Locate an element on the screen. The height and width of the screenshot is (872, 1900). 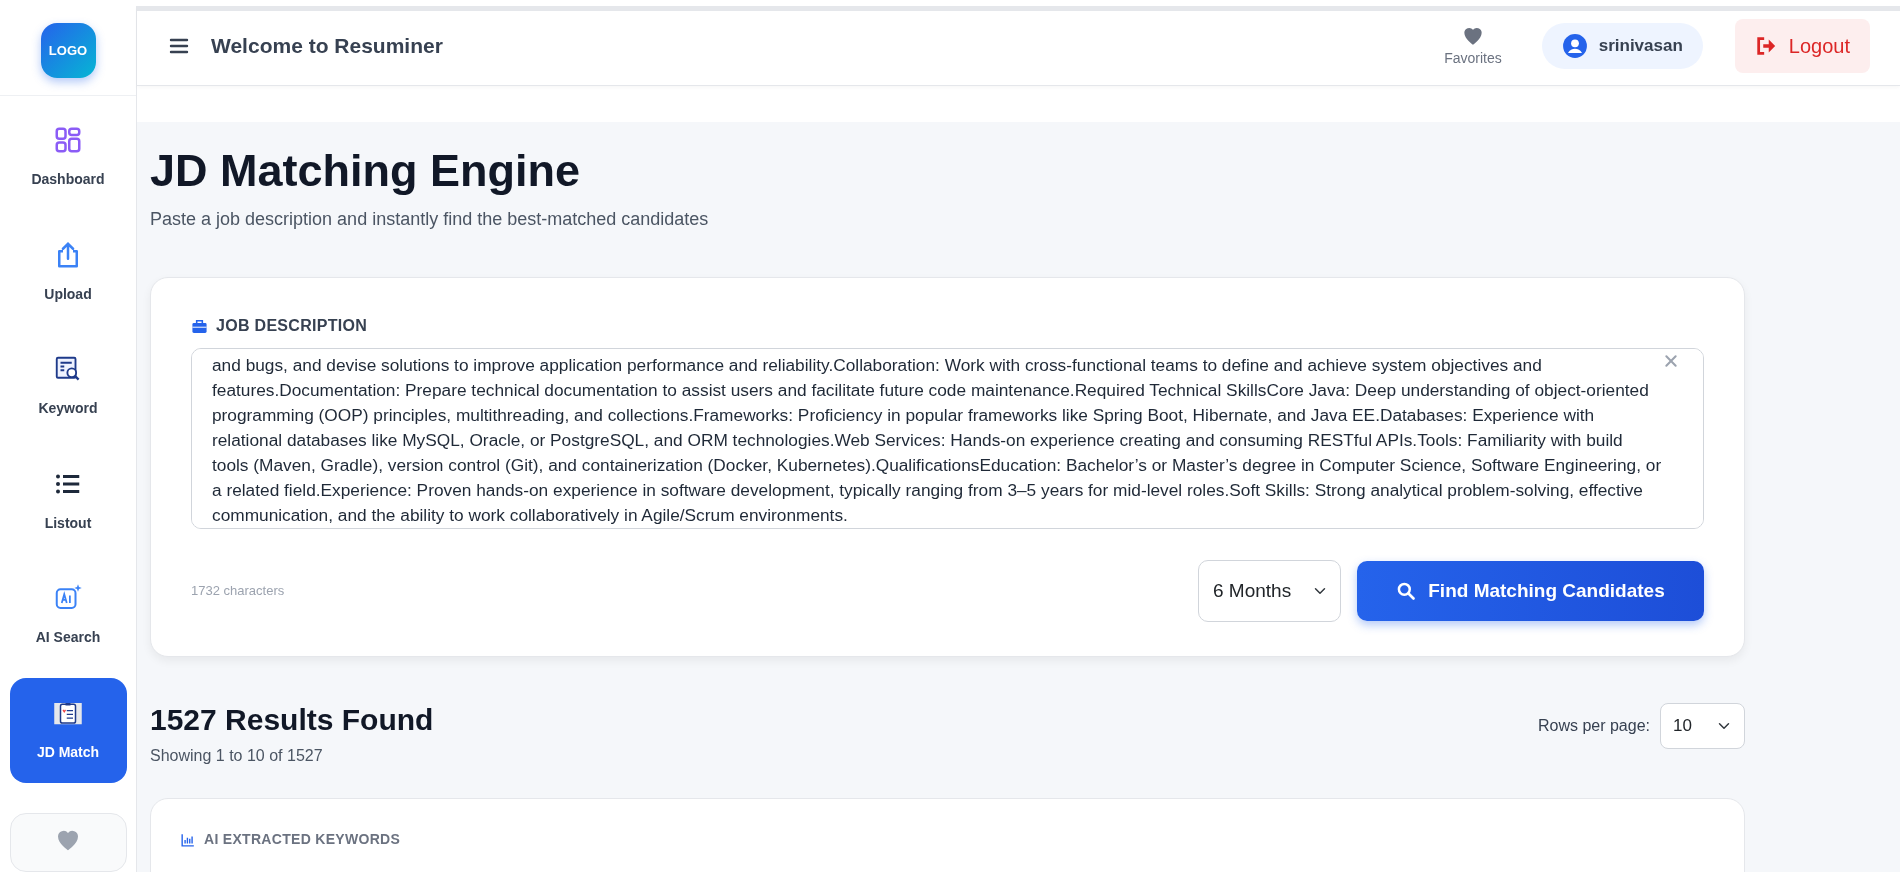
results-heading: 1527 Results Found is located at coordinates (292, 719).